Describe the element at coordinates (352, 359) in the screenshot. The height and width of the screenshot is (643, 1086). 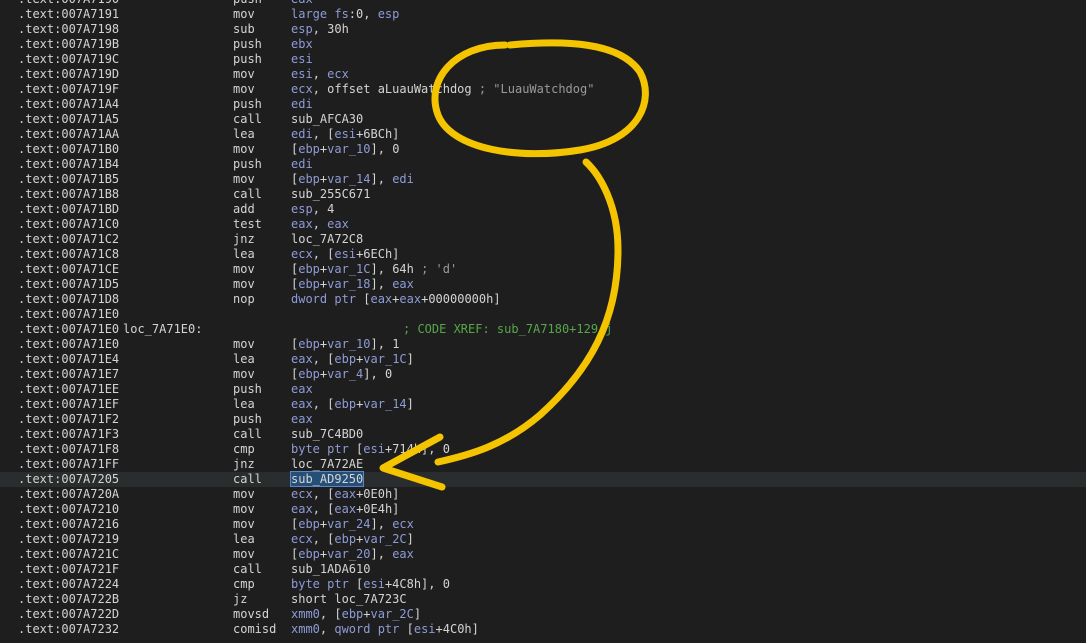
I see `operands: eax, [ebp+var_1C]` at that location.